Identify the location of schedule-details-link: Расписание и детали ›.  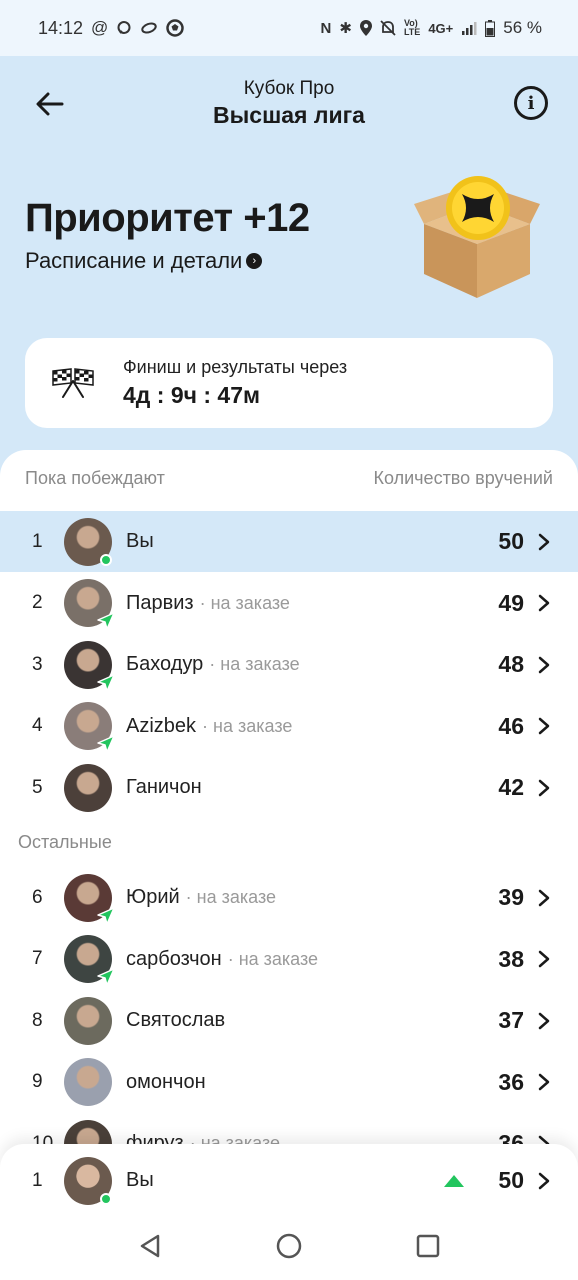
(144, 261).